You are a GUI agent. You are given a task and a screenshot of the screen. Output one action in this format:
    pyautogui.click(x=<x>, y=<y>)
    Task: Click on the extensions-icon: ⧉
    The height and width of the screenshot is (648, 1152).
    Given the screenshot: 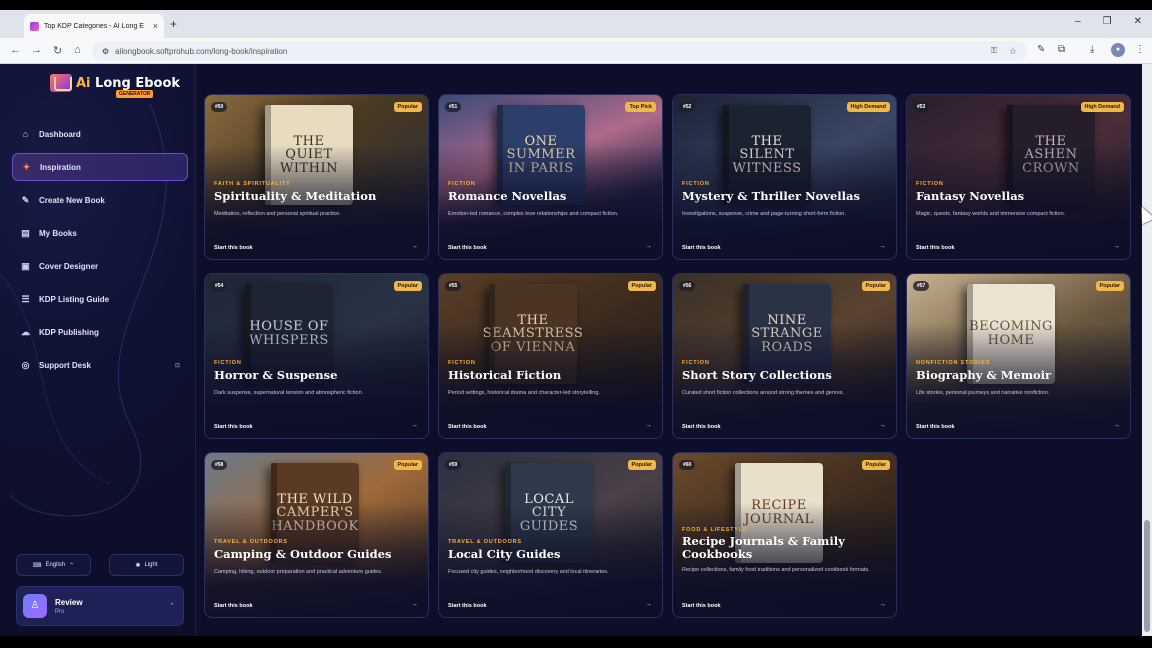 What is the action you would take?
    pyautogui.click(x=1061, y=49)
    